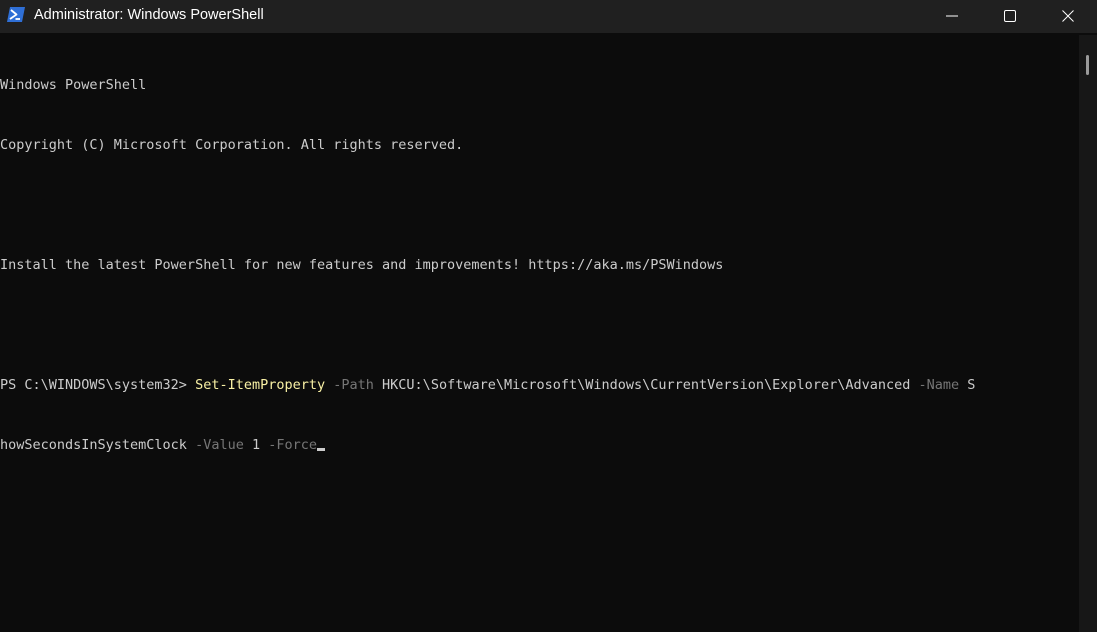  Describe the element at coordinates (293, 445) in the screenshot. I see `force-parameter: -Force` at that location.